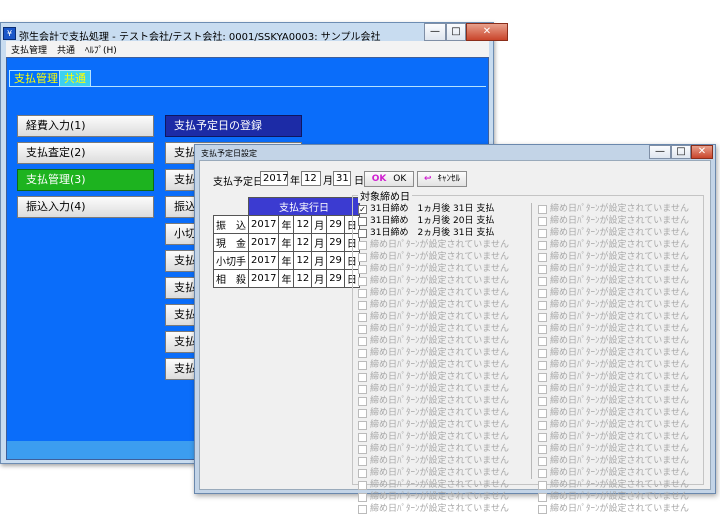 The width and height of the screenshot is (720, 515). Describe the element at coordinates (85, 153) in the screenshot. I see `payment-assessment-button: 支払査定(2)` at that location.